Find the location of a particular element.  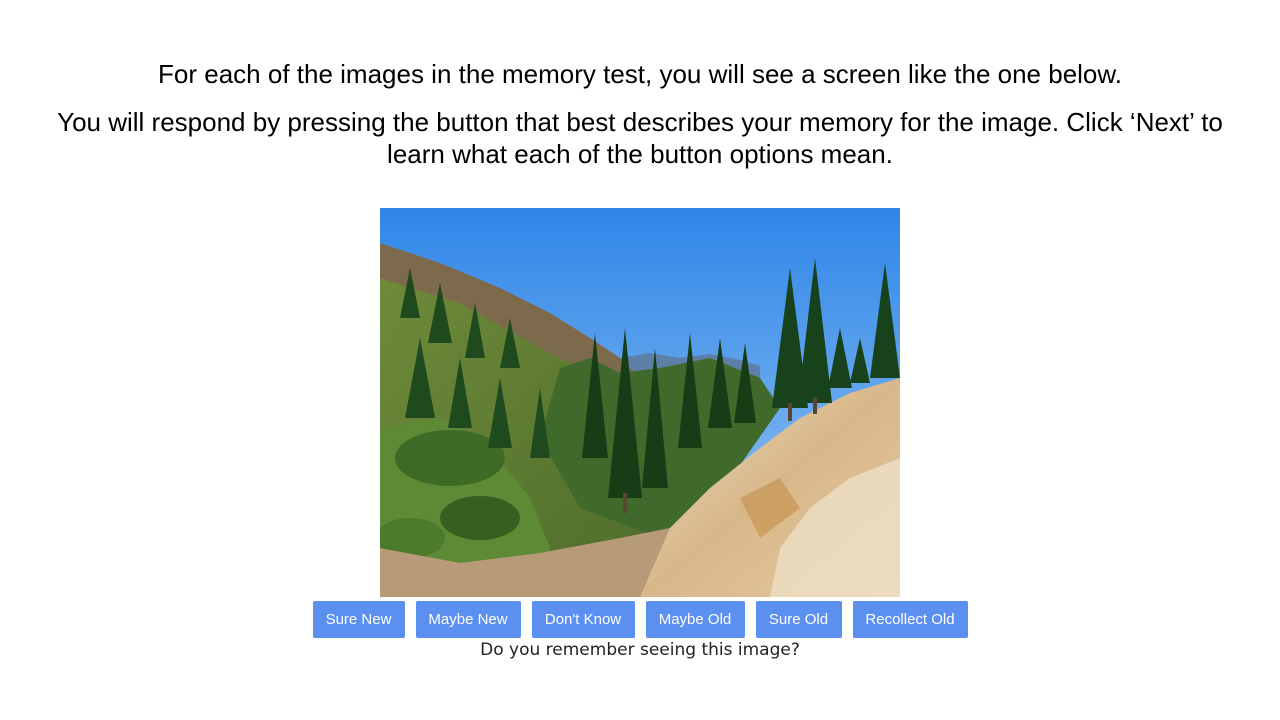

sure-old-button: Sure Old is located at coordinates (798, 619).